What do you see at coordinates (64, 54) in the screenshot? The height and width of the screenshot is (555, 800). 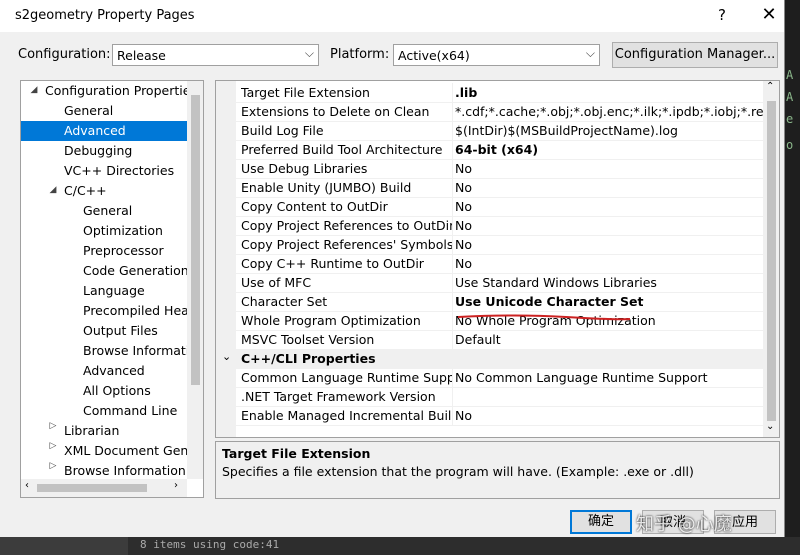 I see `configuration-label: Configuration:` at bounding box center [64, 54].